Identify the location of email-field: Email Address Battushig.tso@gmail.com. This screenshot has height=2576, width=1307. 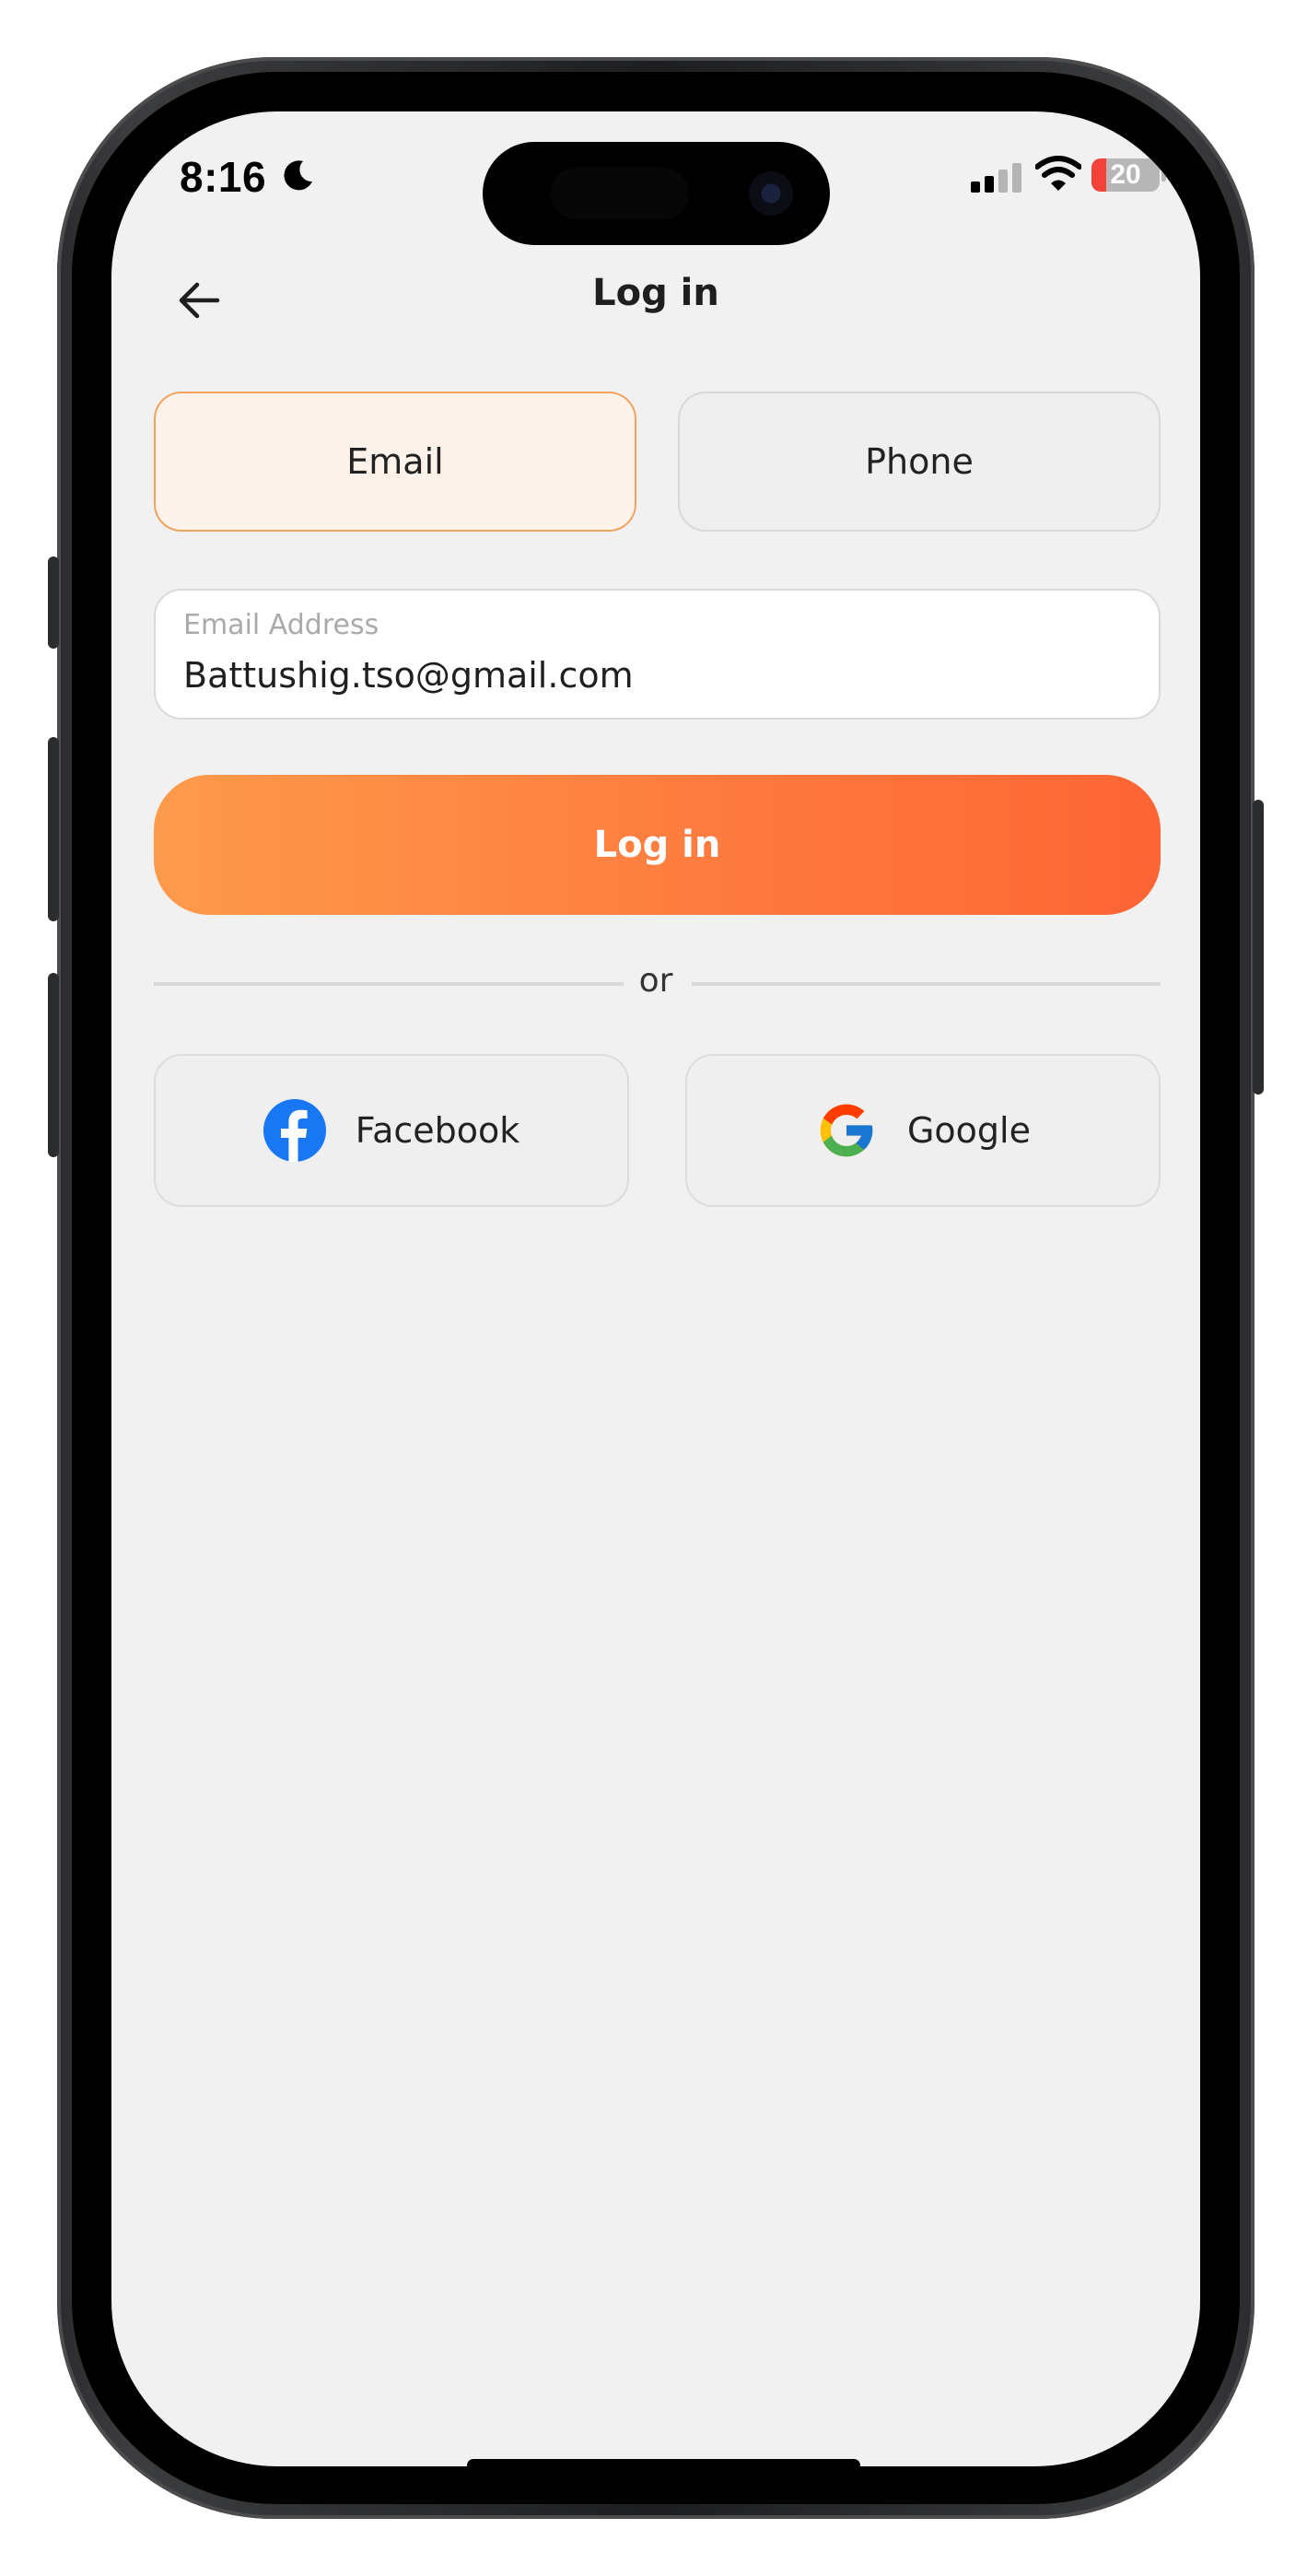
(658, 654).